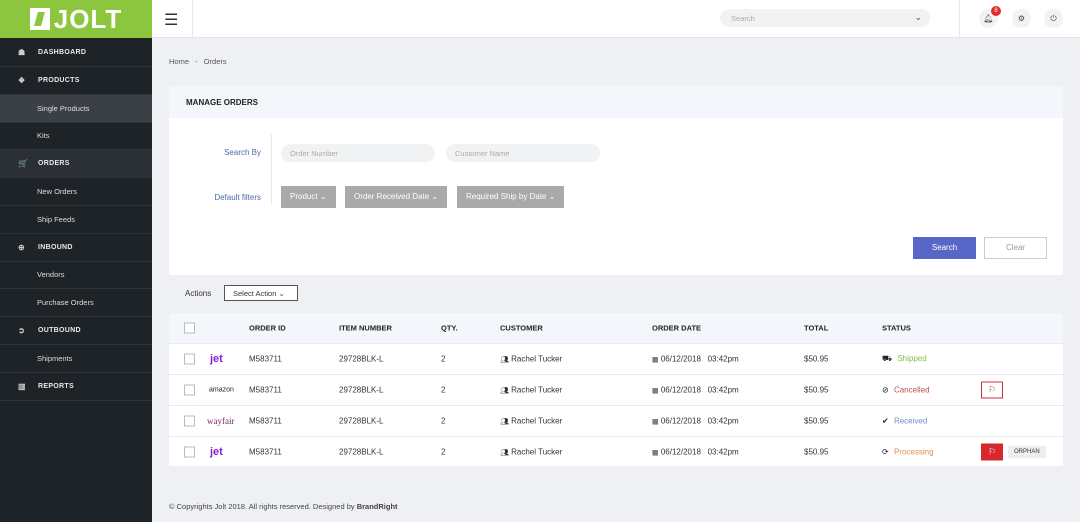 The width and height of the screenshot is (1080, 522). What do you see at coordinates (55, 247) in the screenshot?
I see `sidebar-item-label: INBOUND` at bounding box center [55, 247].